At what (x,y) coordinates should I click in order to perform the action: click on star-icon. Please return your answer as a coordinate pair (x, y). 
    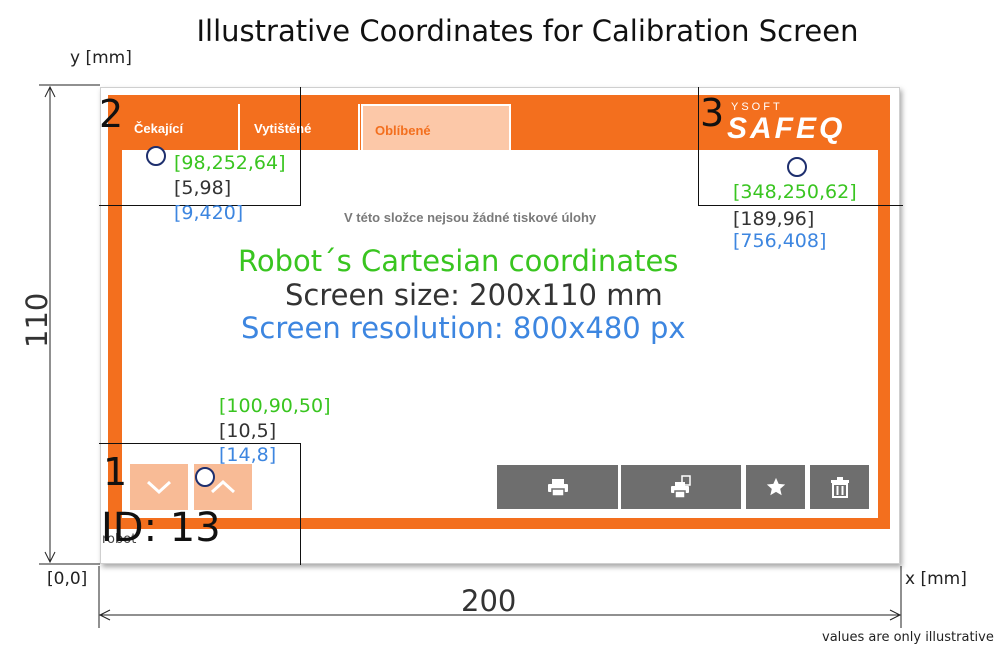
    Looking at the image, I should click on (775, 486).